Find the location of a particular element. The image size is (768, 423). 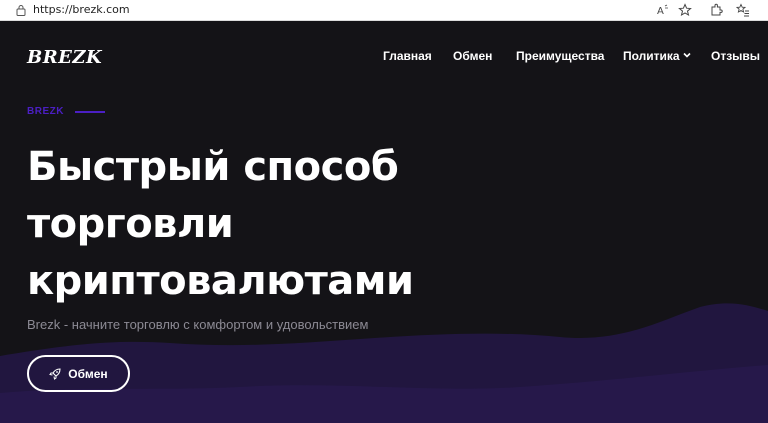

lock-icon is located at coordinates (21, 10).